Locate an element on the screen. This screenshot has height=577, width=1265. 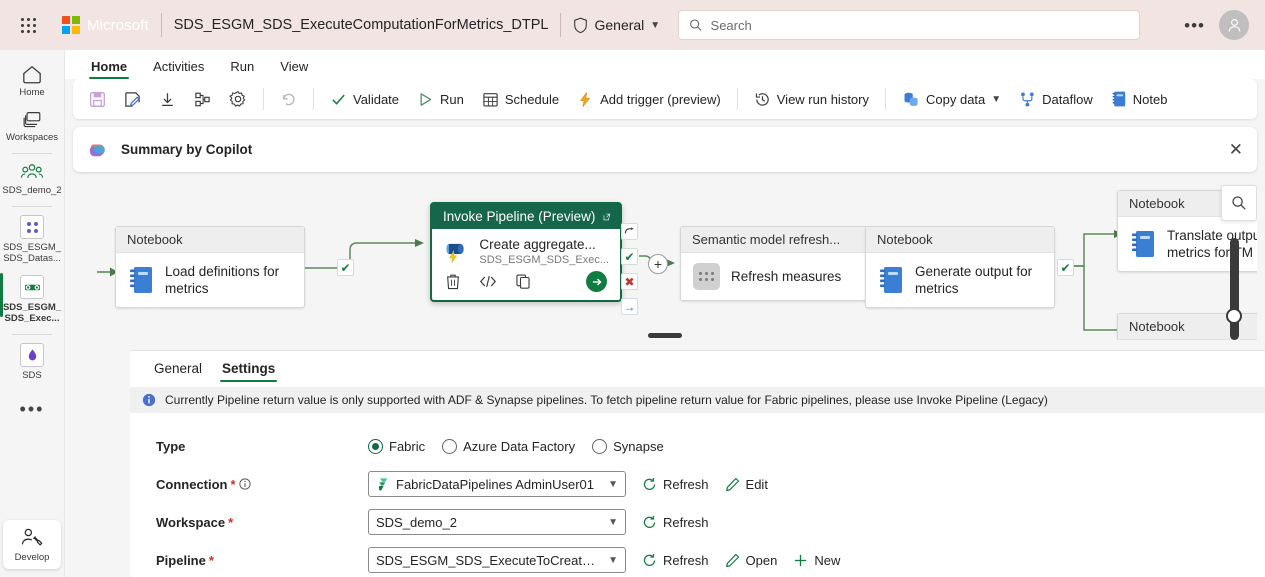
on-completion-badge: → is located at coordinates (629, 306).